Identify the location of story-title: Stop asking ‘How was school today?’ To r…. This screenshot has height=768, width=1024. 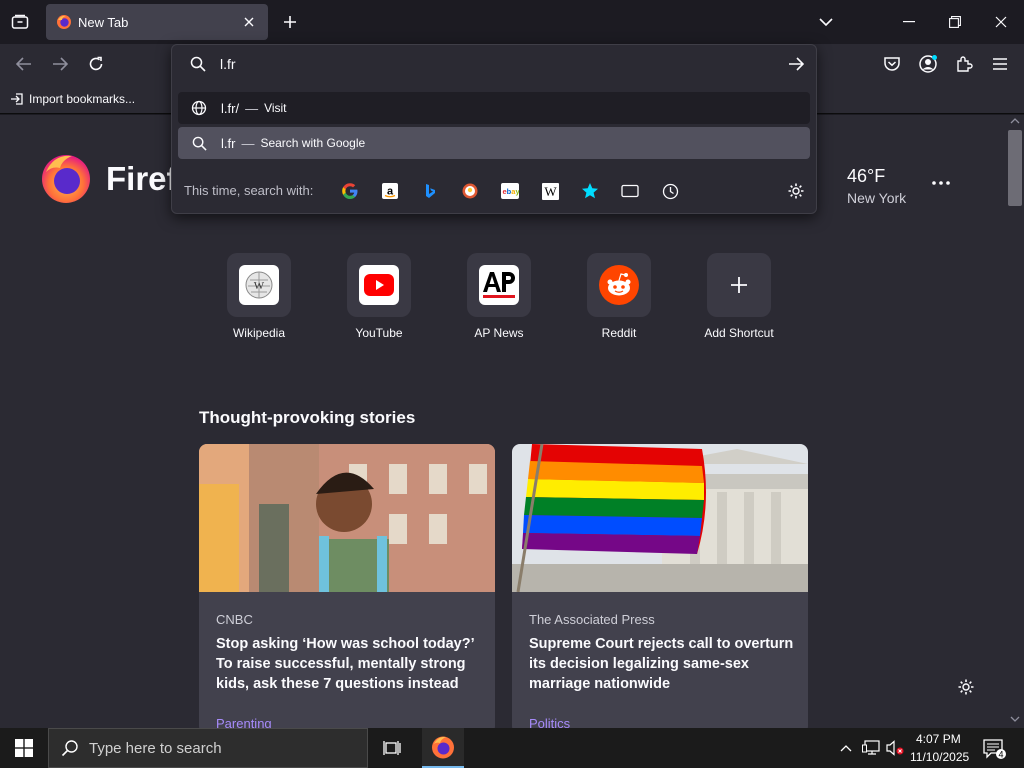
(349, 664).